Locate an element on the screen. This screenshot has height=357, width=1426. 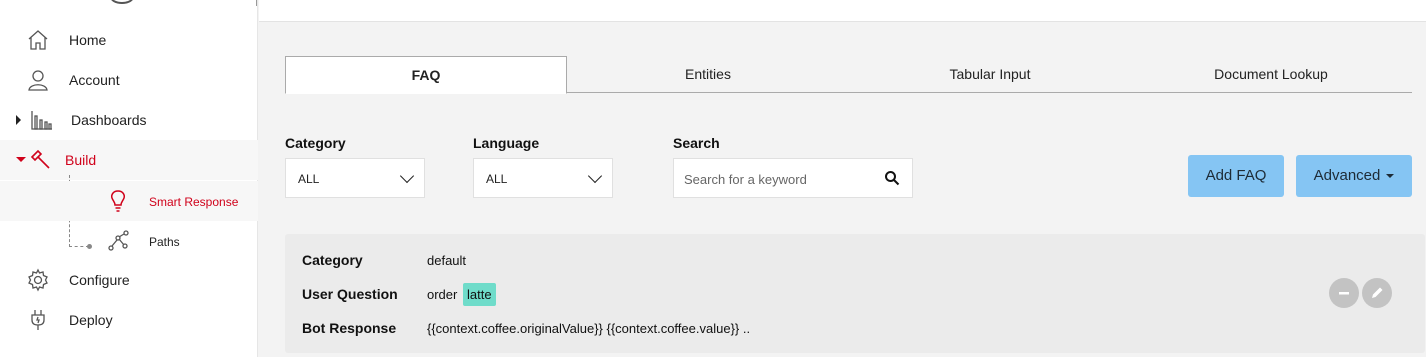
minus-icon is located at coordinates (1344, 293).